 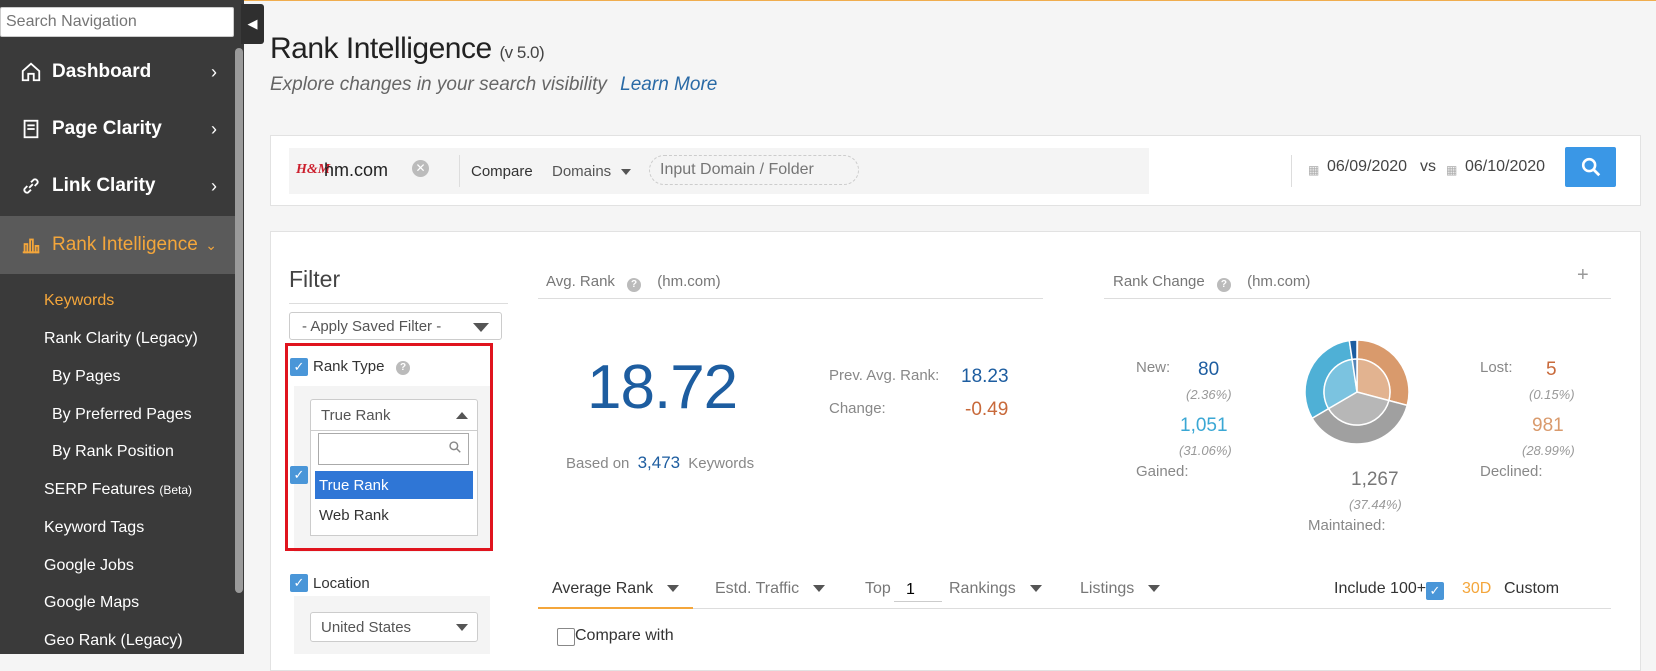 I want to click on sidebar-sub-by-pages: By Pages, so click(x=86, y=377).